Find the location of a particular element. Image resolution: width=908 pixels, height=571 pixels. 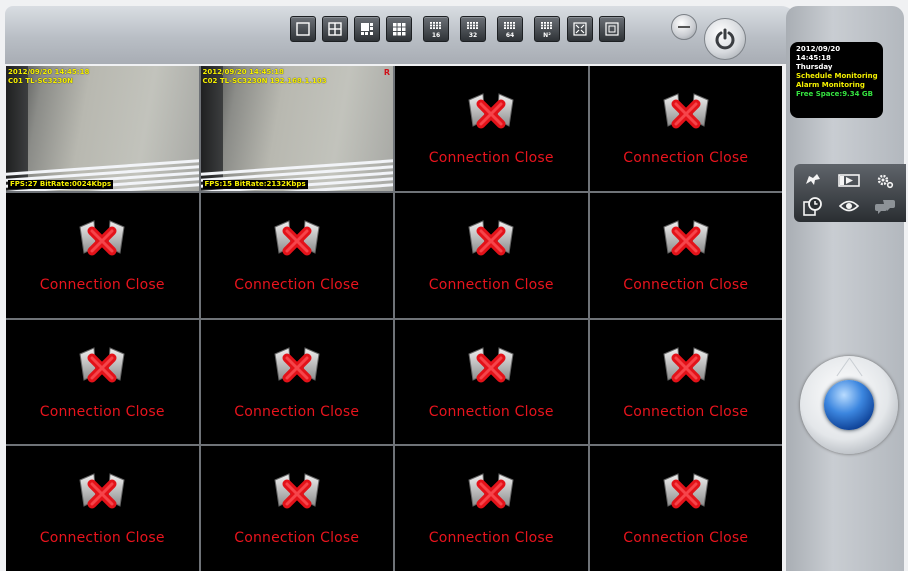

nine-view-icon is located at coordinates (399, 29).